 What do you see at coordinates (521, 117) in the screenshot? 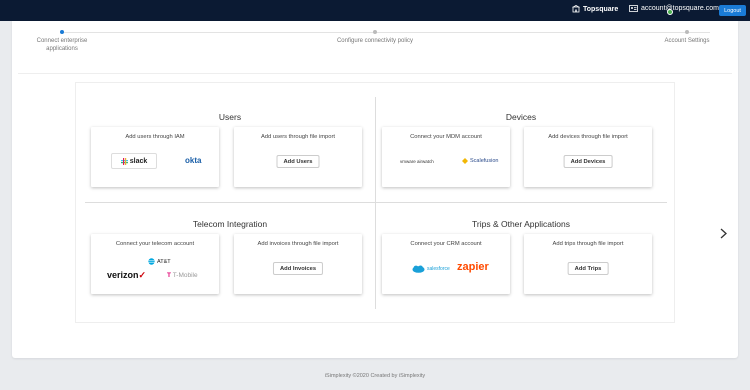
I see `section-title-devices: Devices` at bounding box center [521, 117].